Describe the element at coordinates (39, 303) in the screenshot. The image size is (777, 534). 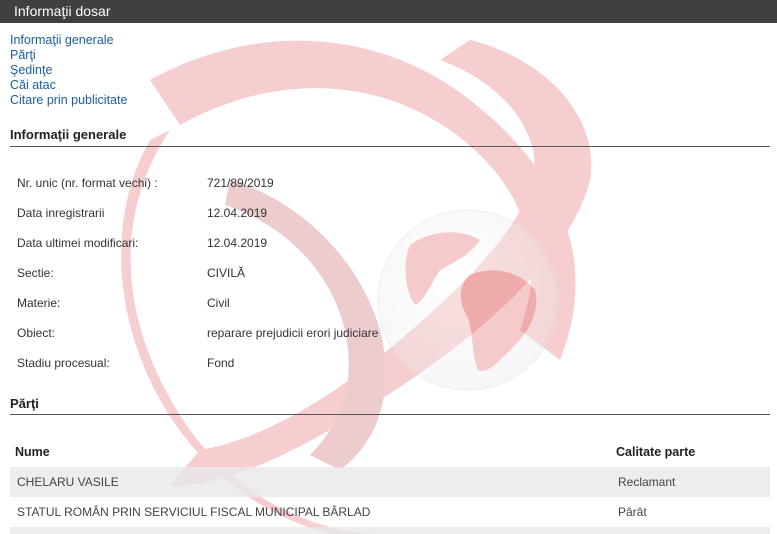
I see `info-label: Materie:` at that location.